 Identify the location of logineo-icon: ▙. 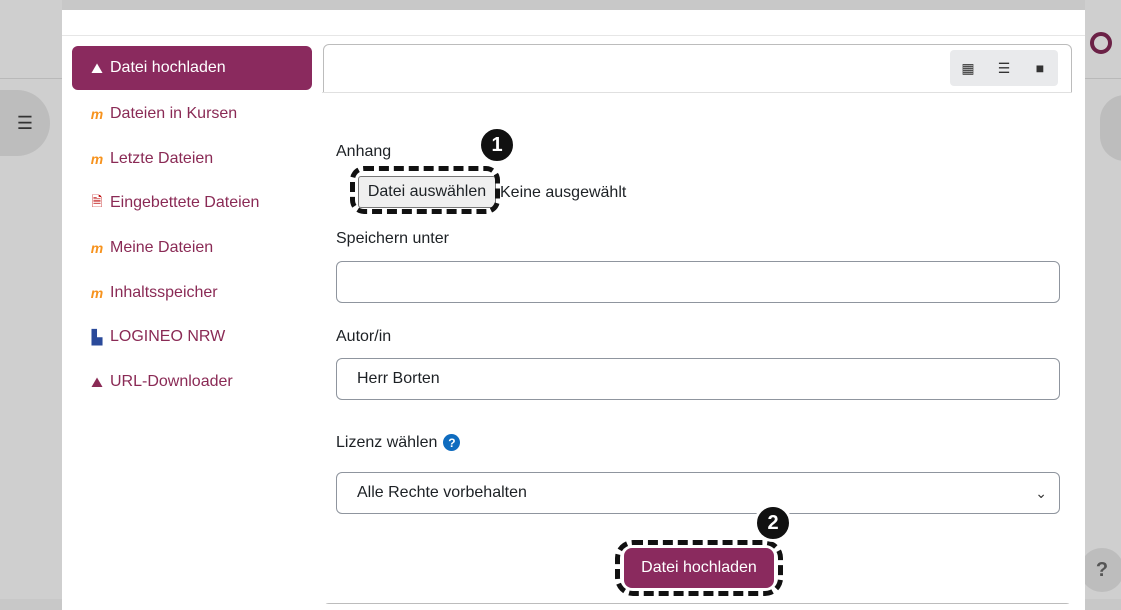
(97, 336).